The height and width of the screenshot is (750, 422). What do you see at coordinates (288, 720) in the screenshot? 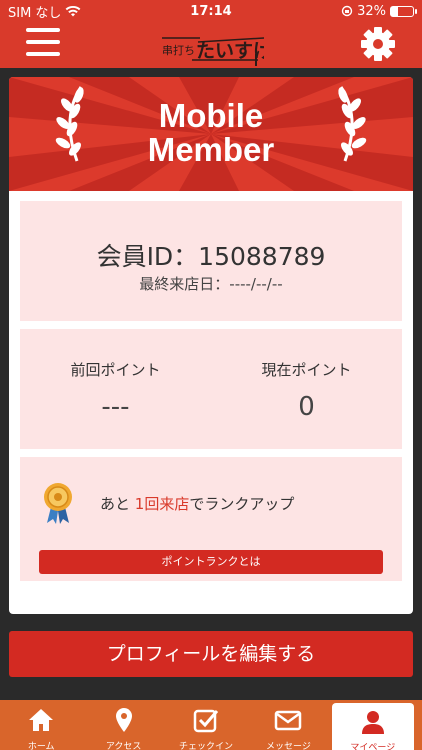
I see `mail-icon` at bounding box center [288, 720].